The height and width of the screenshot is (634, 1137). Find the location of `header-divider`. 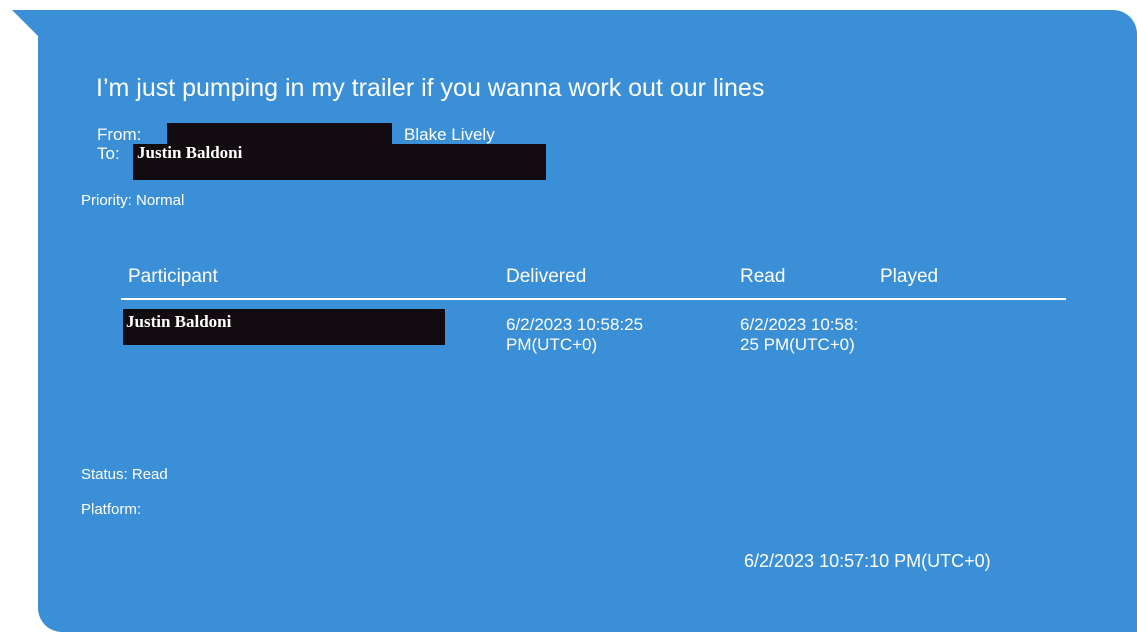

header-divider is located at coordinates (593, 299).